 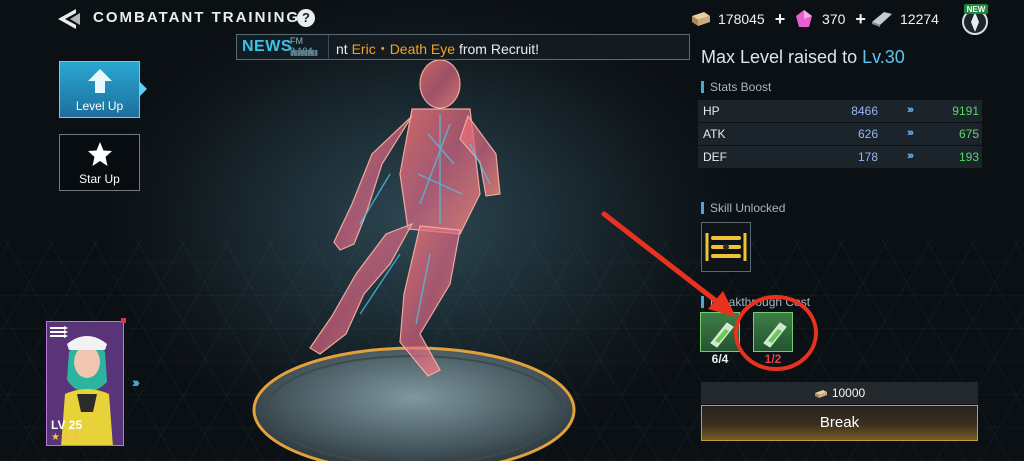 What do you see at coordinates (715, 157) in the screenshot?
I see `stat-name: DEF` at bounding box center [715, 157].